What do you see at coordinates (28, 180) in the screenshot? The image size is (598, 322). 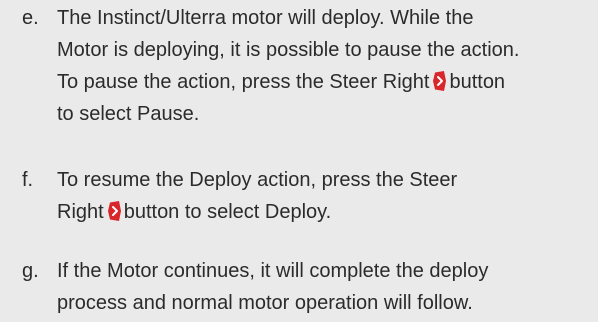 I see `step-letter: f.` at bounding box center [28, 180].